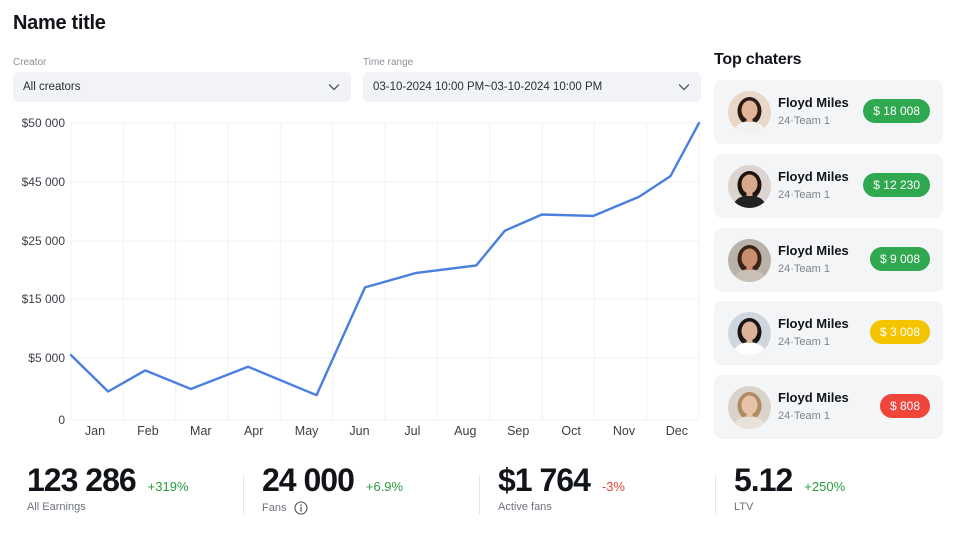 The width and height of the screenshot is (957, 548). Describe the element at coordinates (828, 407) in the screenshot. I see `chatter-card: Floyd Miles 24·Team 1 $ 808` at that location.